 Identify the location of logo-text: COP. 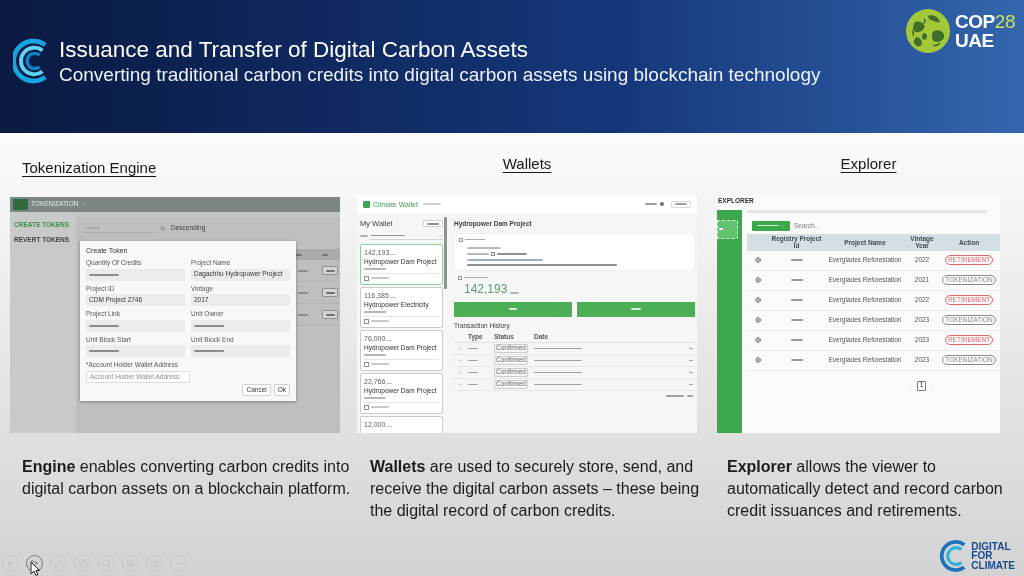
(975, 21).